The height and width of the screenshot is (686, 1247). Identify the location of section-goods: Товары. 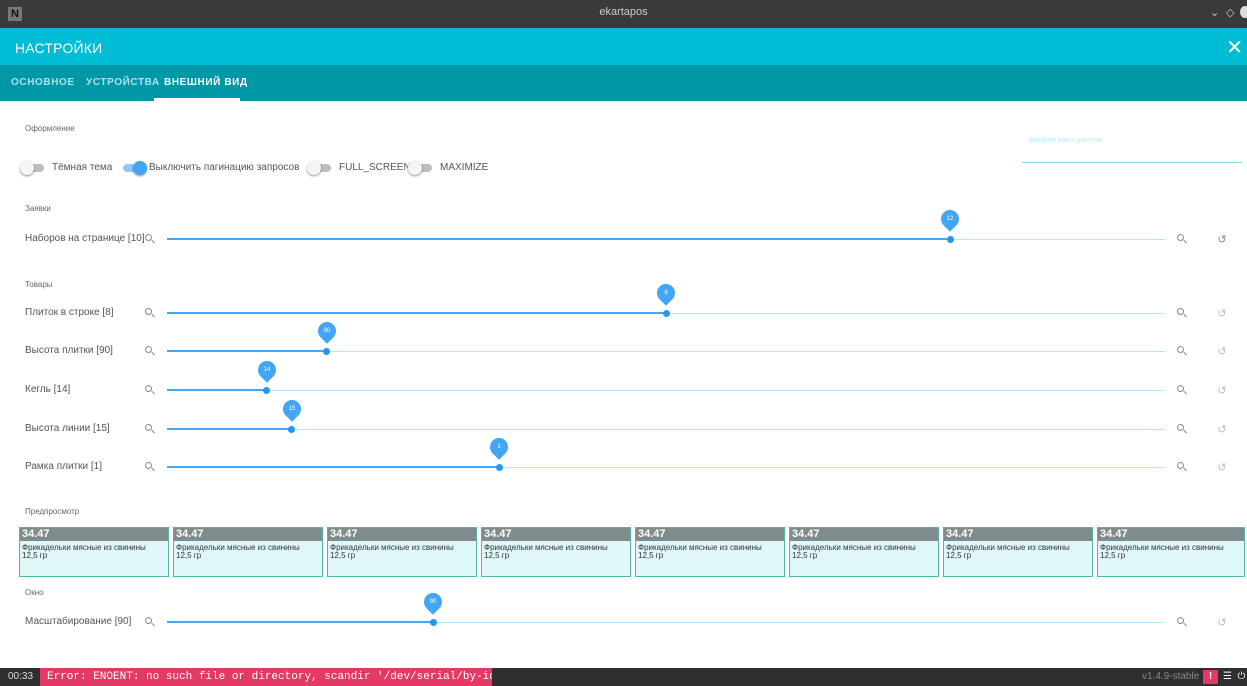
(39, 284).